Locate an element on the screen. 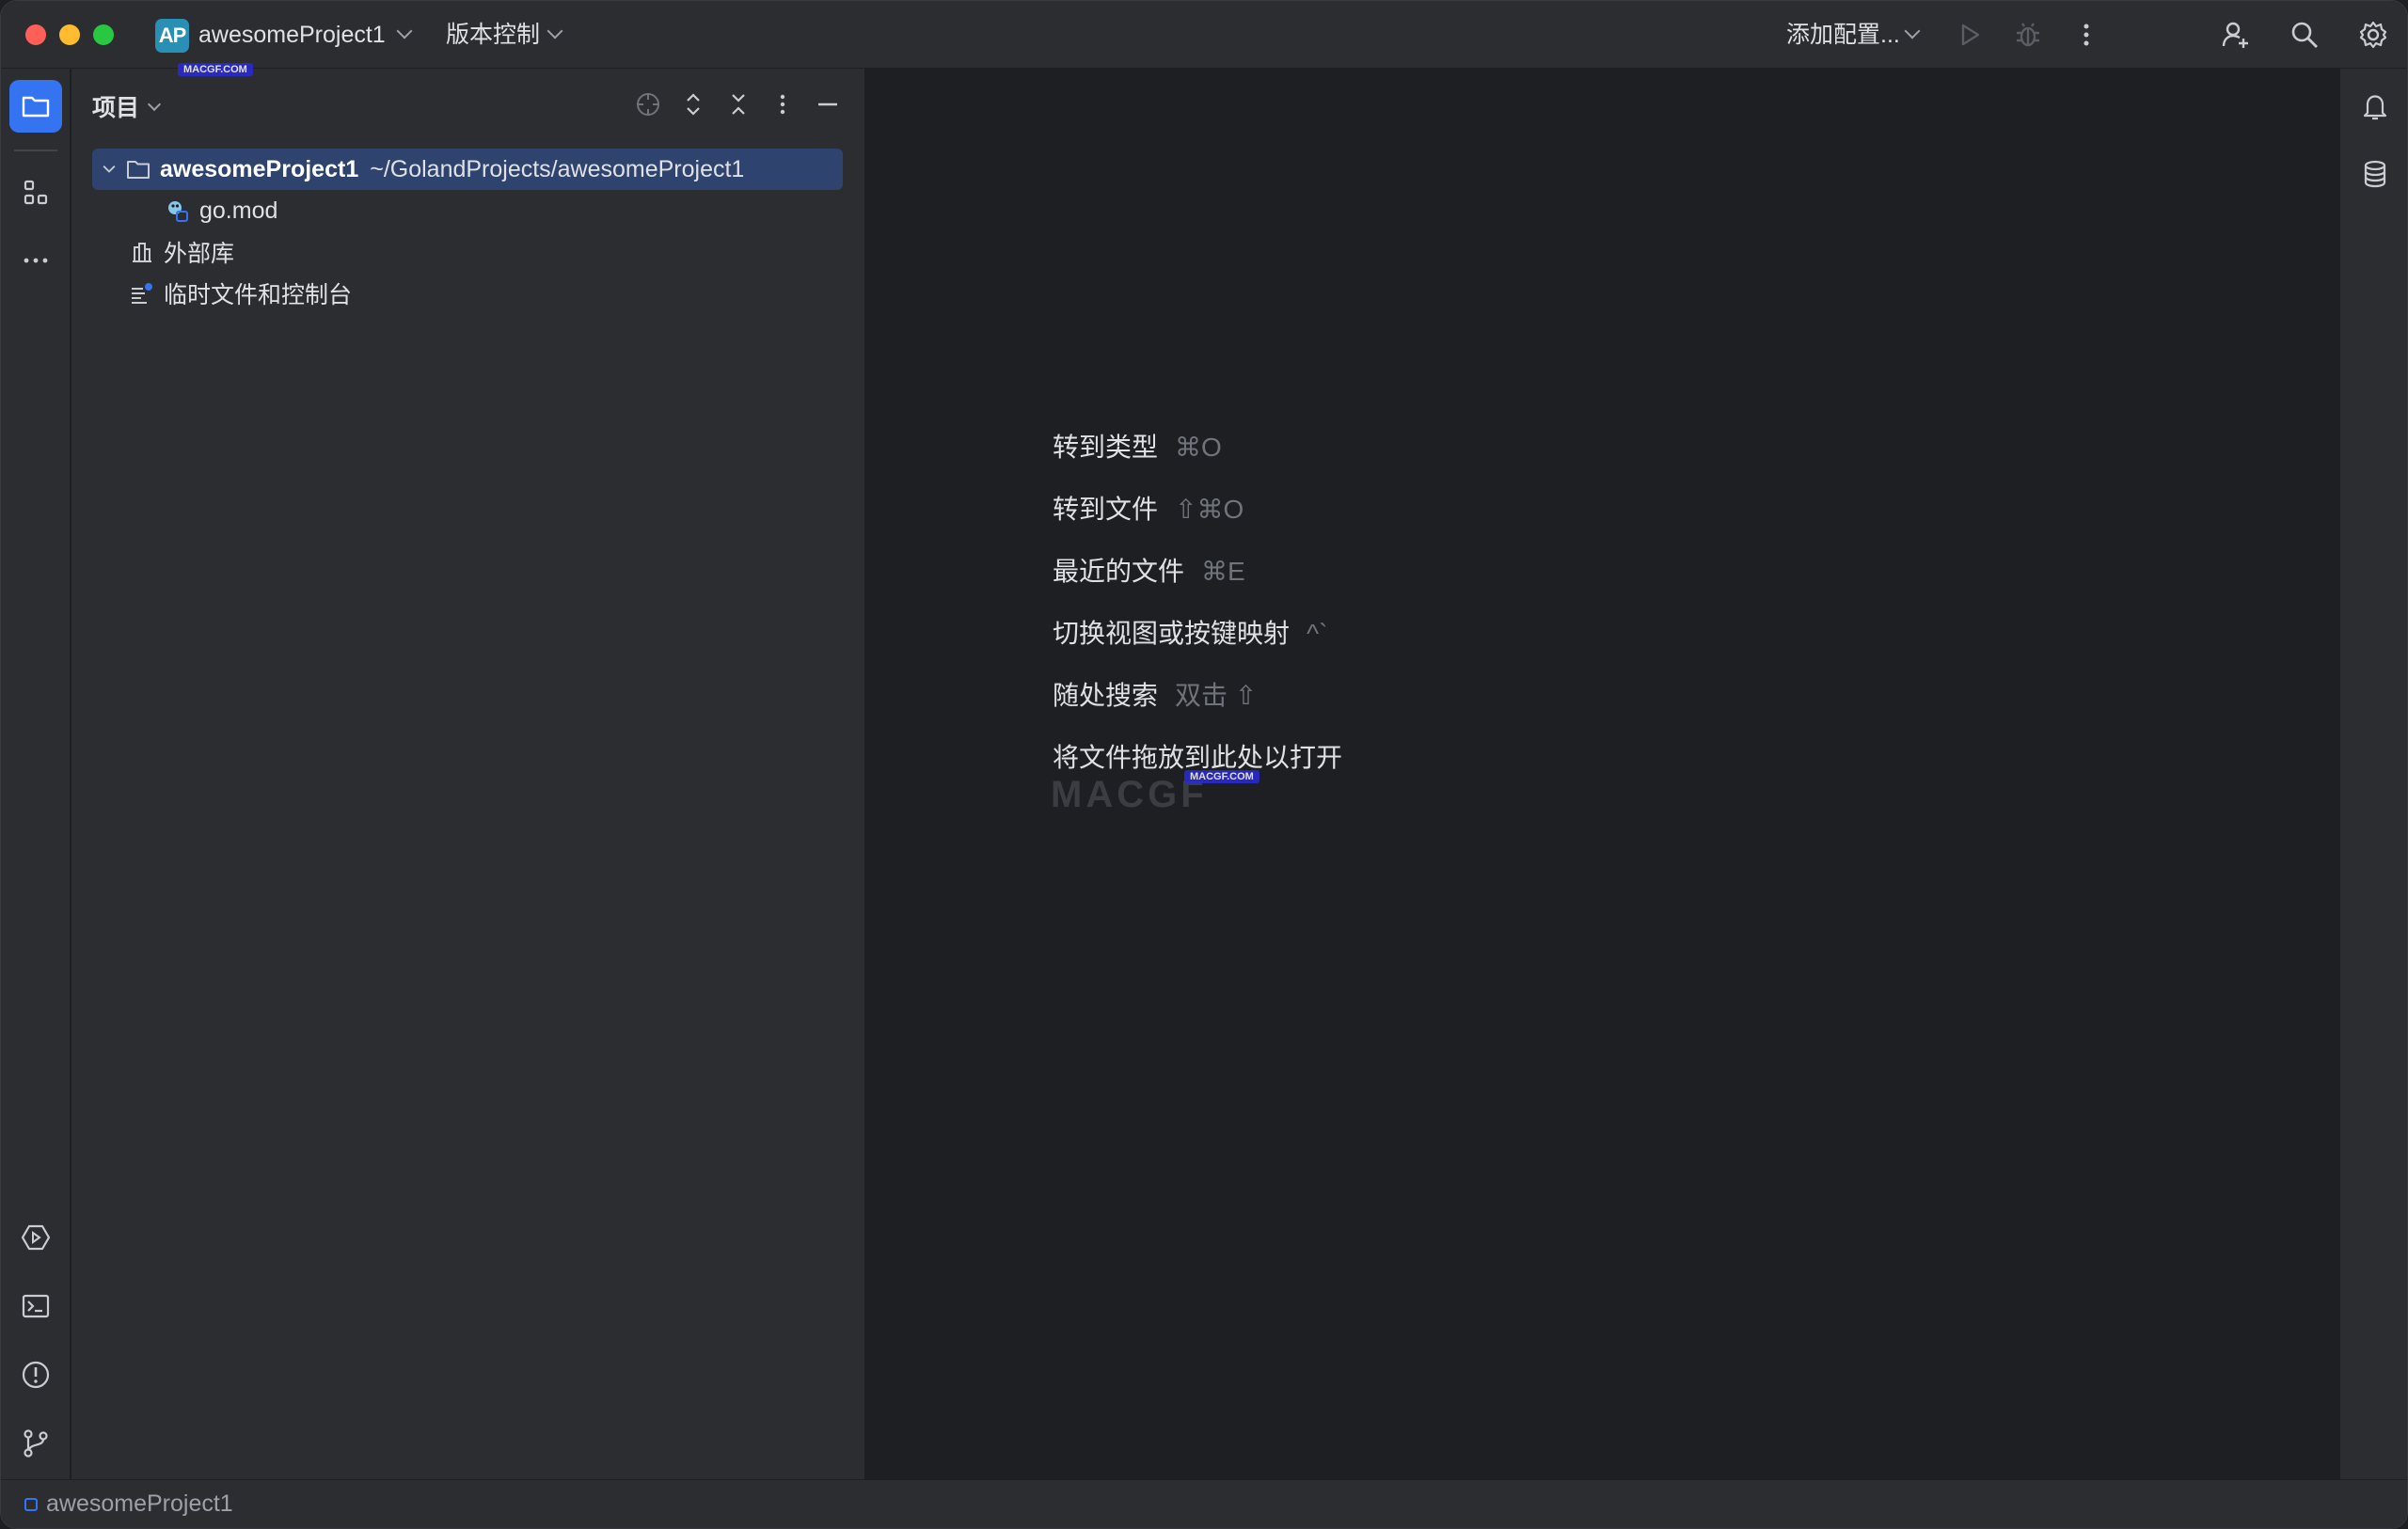 The width and height of the screenshot is (2408, 1529). tree-item-label: go.mod is located at coordinates (239, 210).